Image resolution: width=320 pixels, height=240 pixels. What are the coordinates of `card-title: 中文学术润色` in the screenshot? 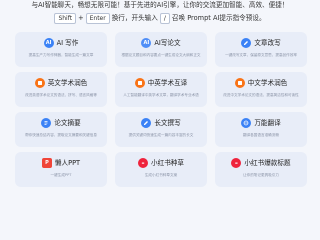 It's located at (267, 82).